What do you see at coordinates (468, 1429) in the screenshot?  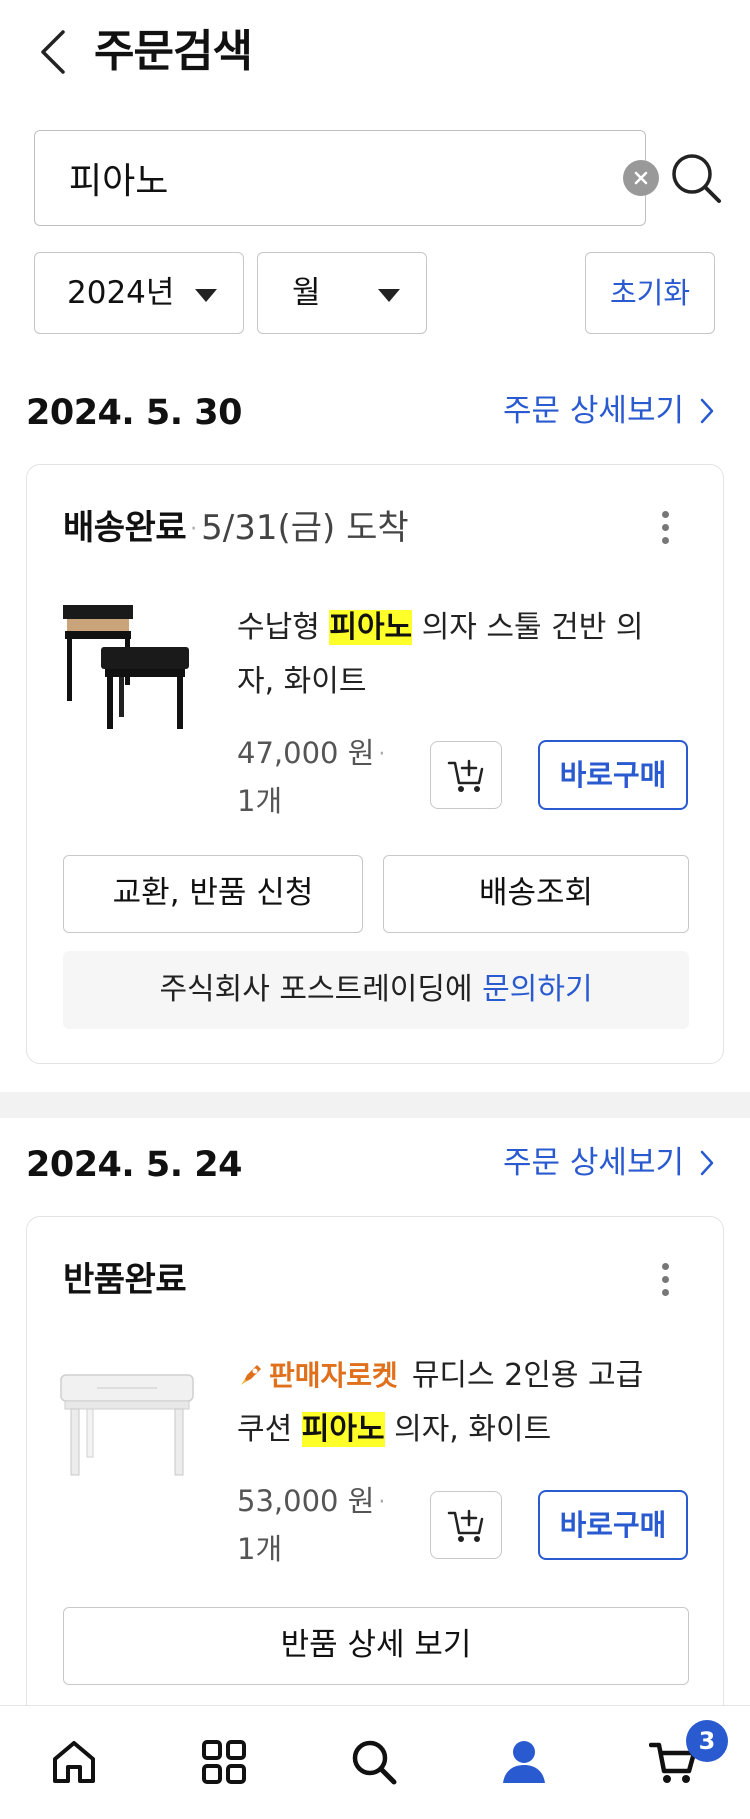 I see `product-title-text: 의자, 화이트` at bounding box center [468, 1429].